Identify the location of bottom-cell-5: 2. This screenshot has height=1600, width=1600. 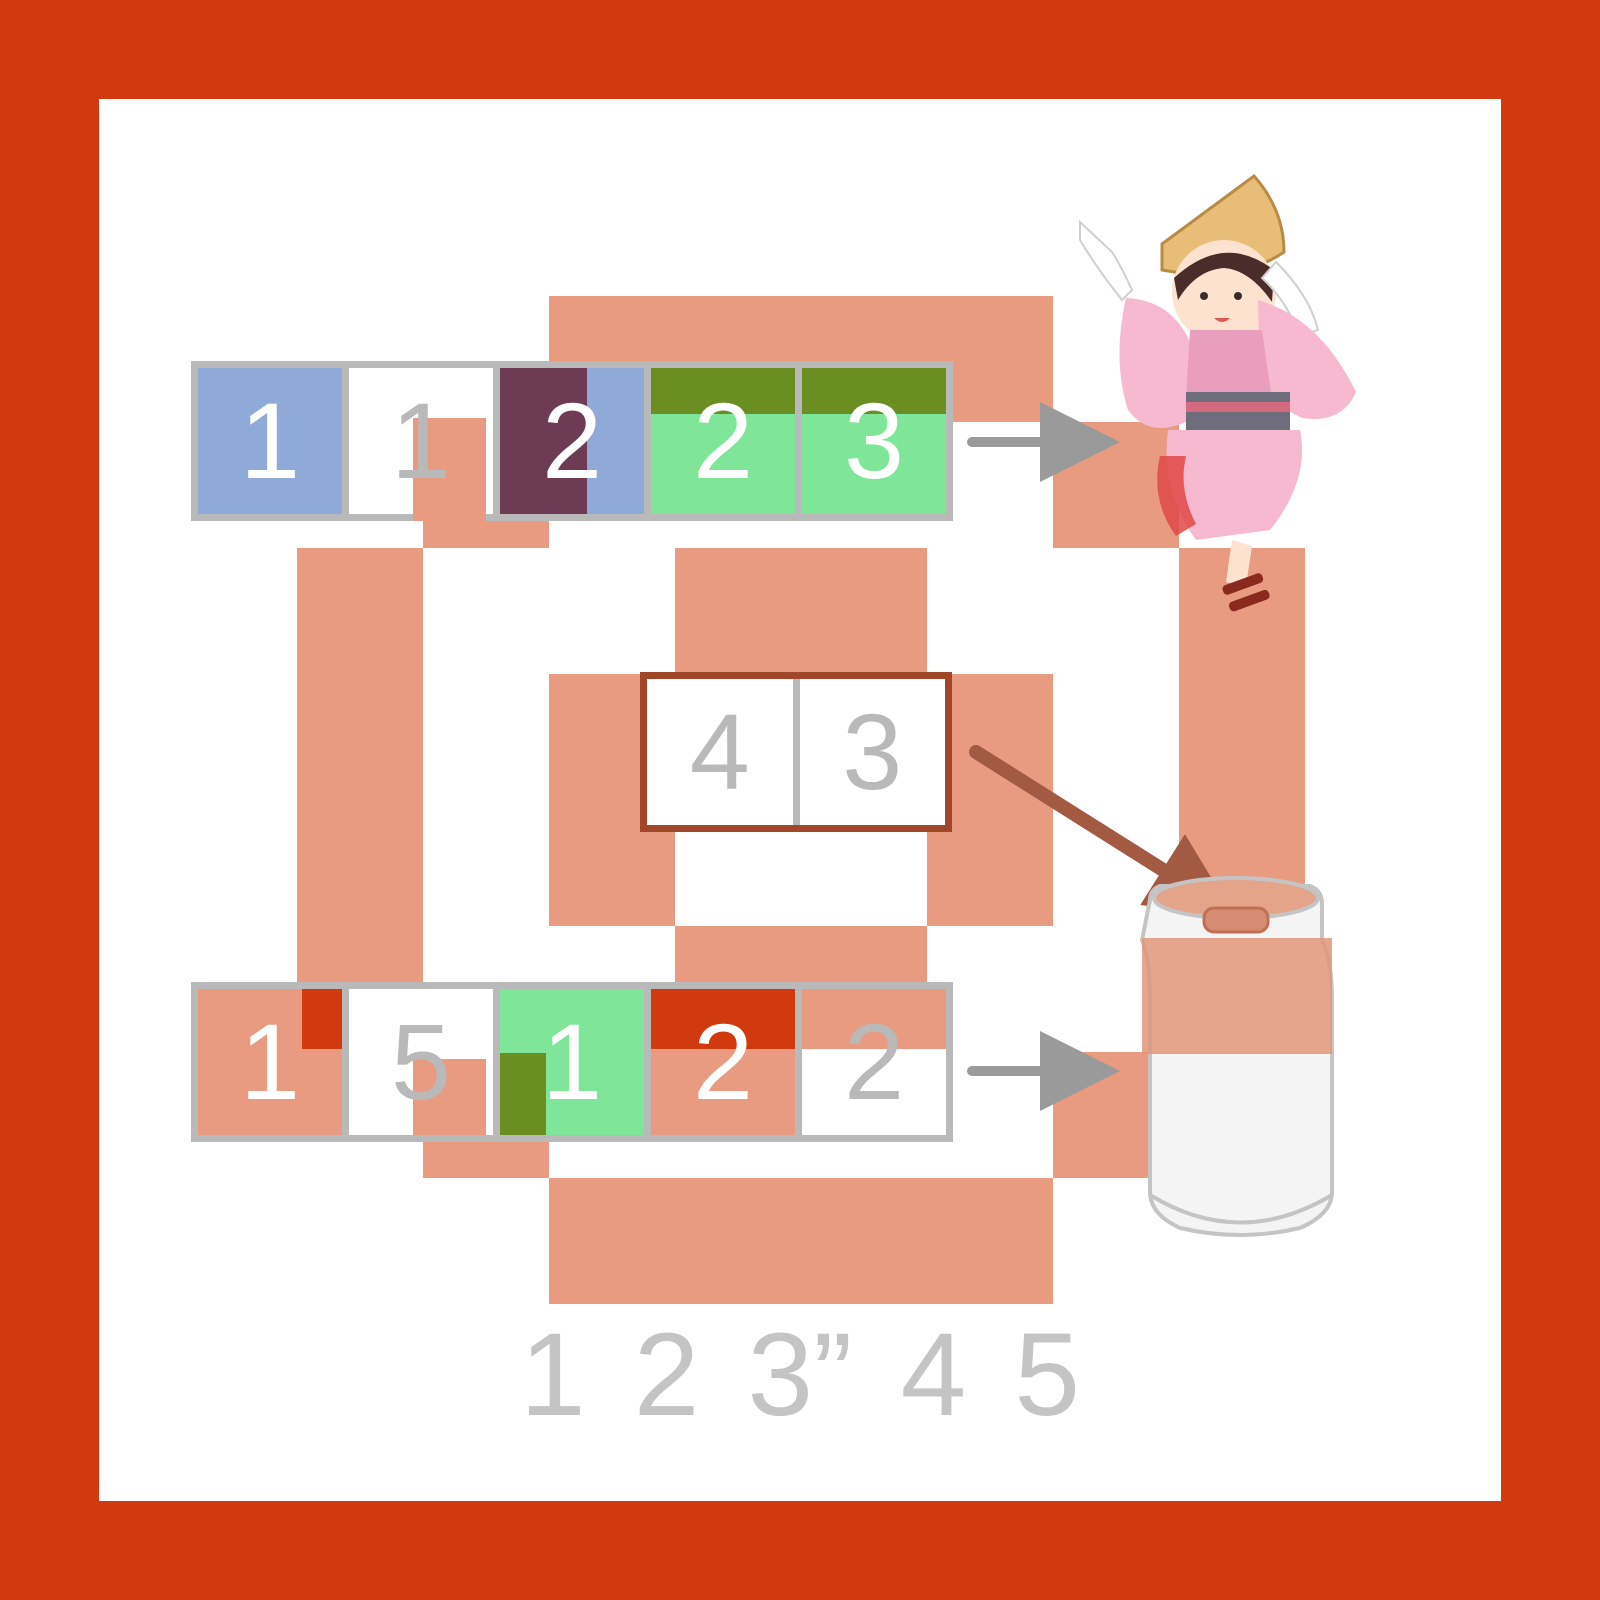
(874, 1062).